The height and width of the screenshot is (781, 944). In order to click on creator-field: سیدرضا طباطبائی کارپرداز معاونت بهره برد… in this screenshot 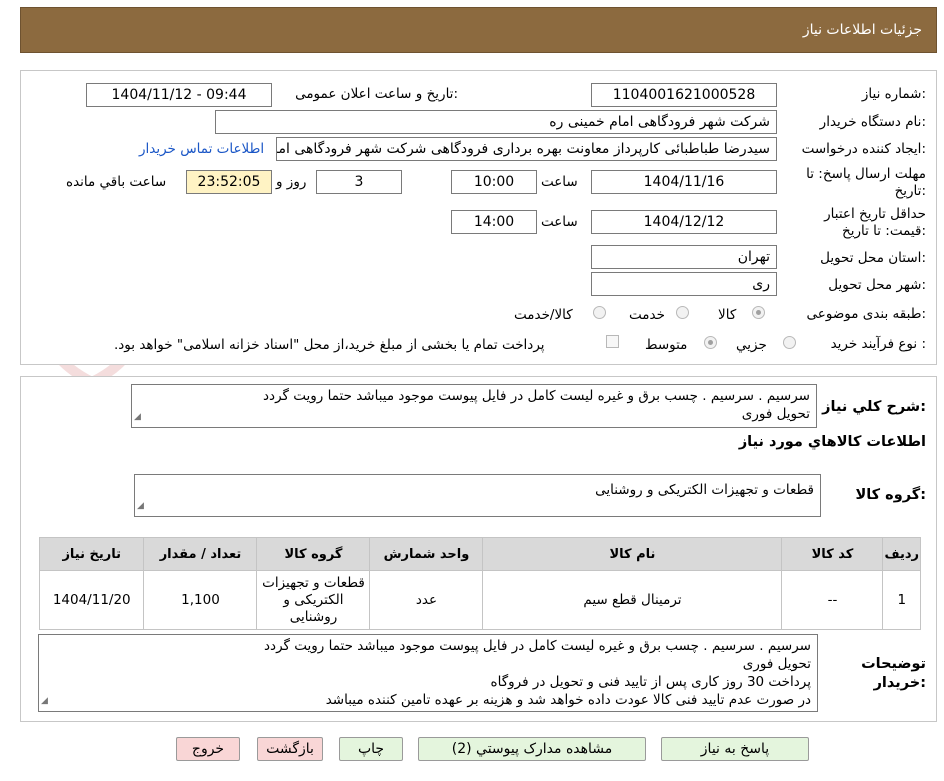, I will do `click(526, 149)`.